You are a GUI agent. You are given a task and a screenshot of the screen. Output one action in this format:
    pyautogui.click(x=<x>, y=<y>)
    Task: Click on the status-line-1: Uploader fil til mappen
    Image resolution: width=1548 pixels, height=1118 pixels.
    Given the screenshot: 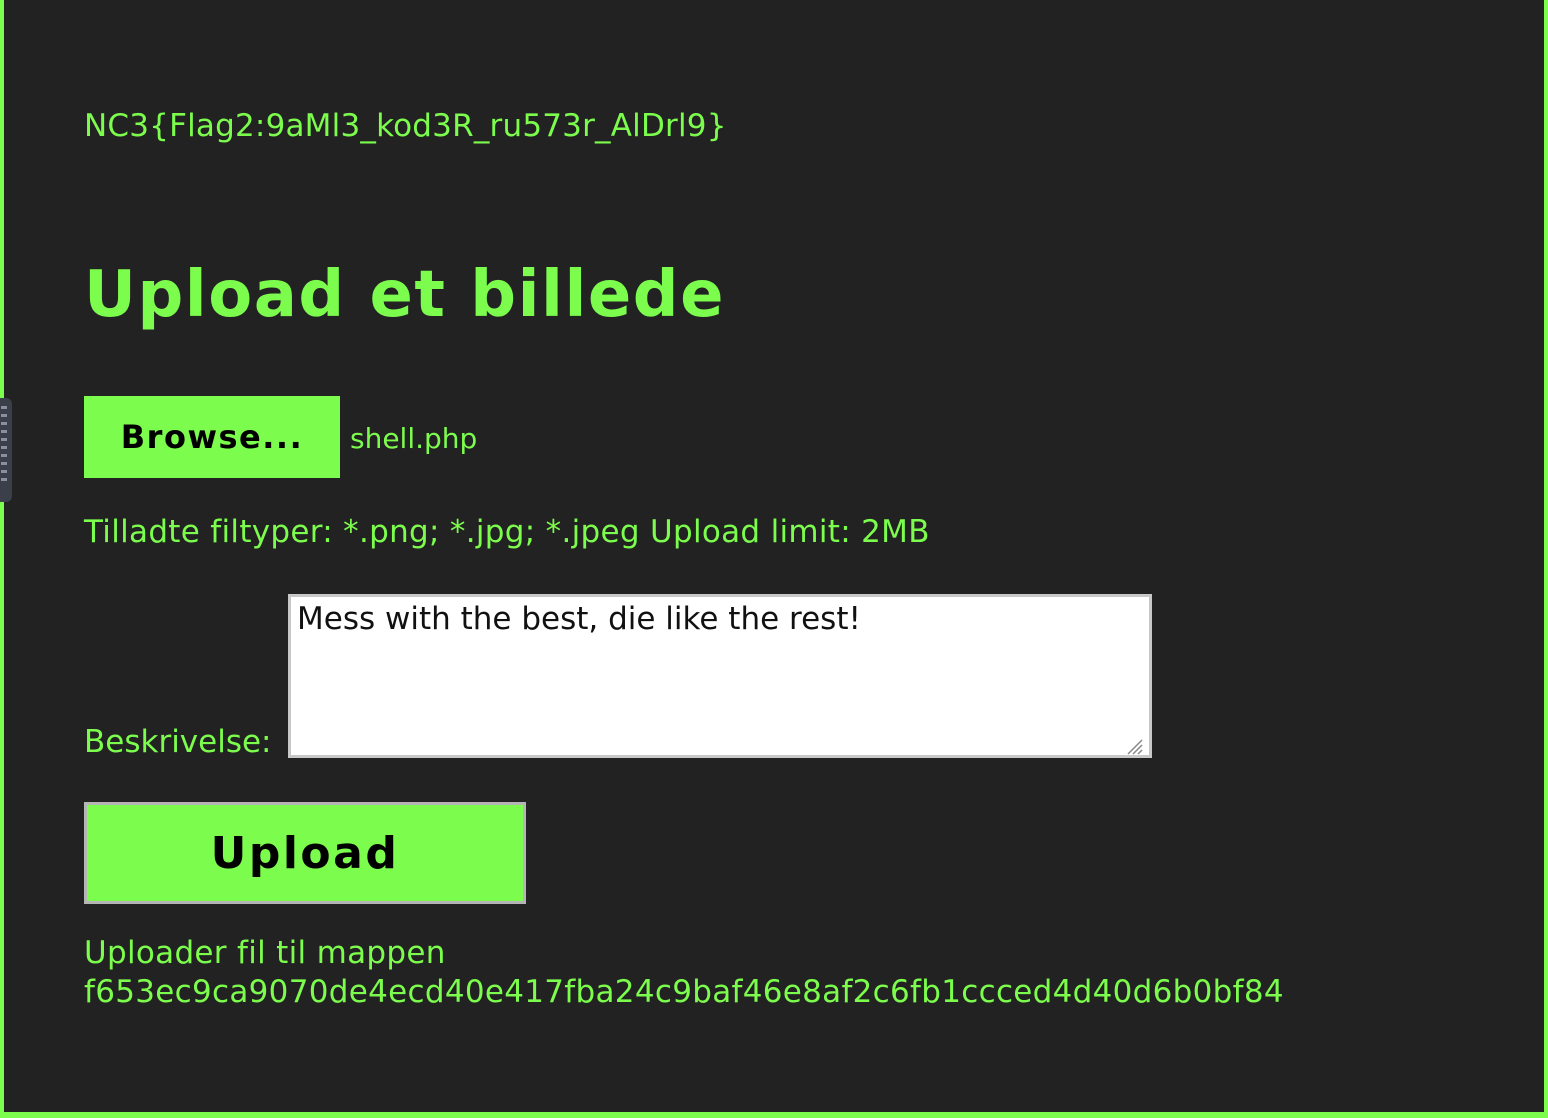 What is the action you would take?
    pyautogui.click(x=265, y=953)
    